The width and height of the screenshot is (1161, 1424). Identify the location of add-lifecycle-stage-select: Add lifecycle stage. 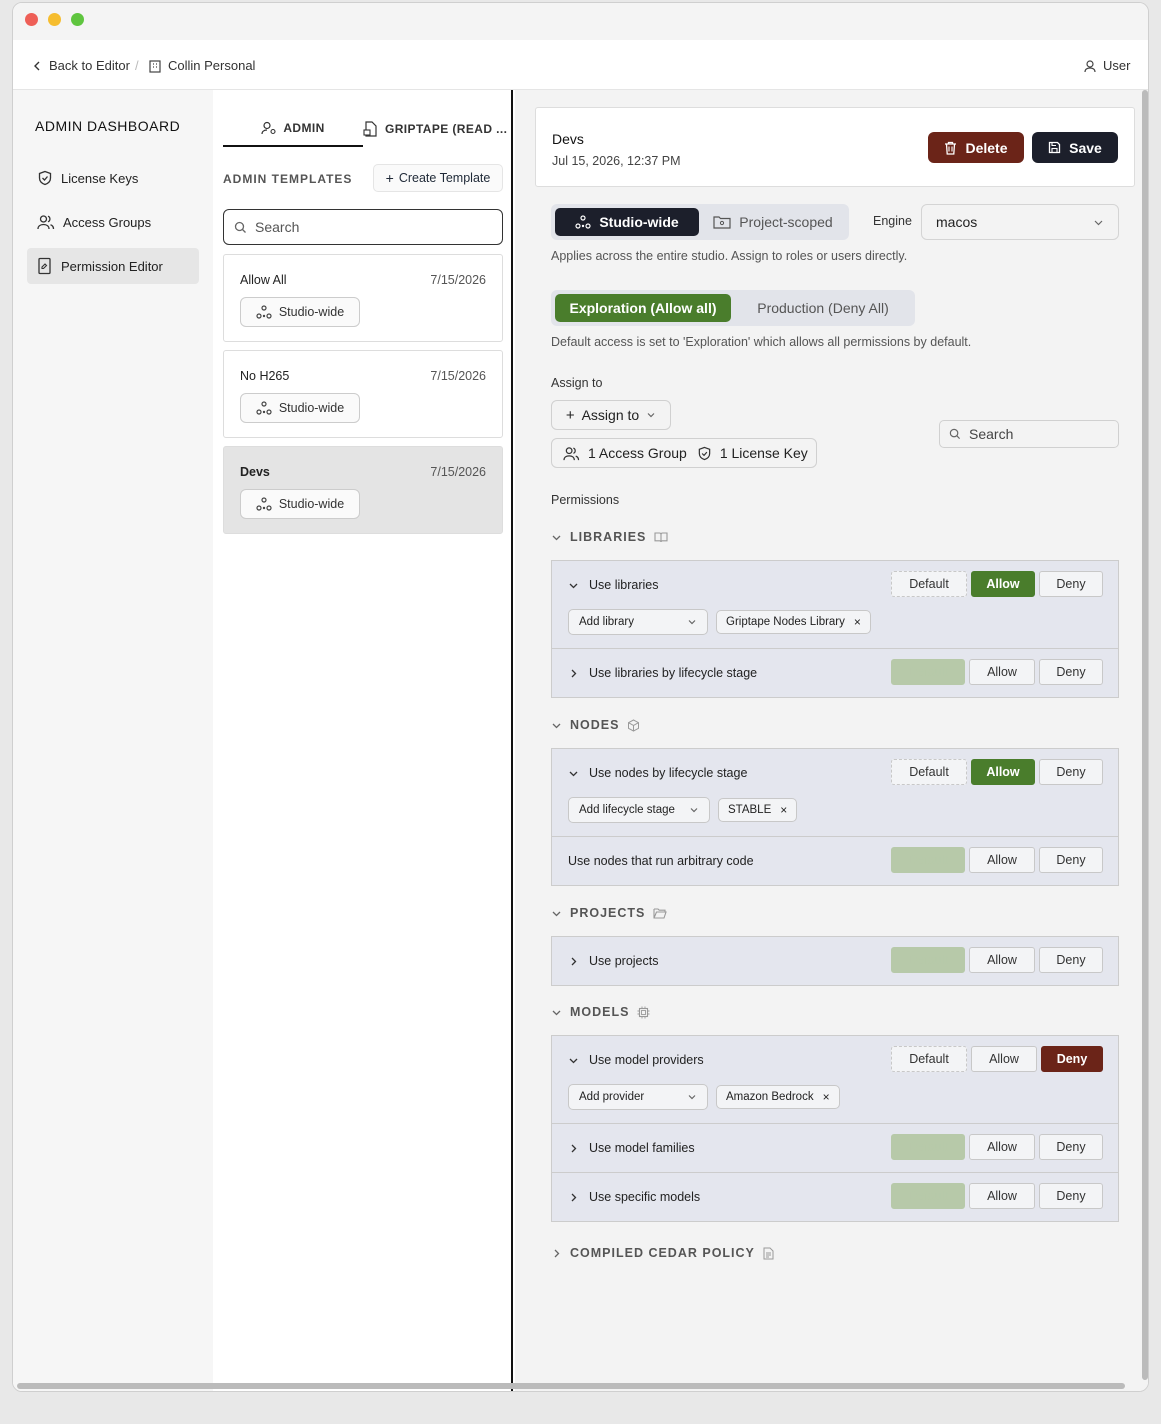
(639, 810).